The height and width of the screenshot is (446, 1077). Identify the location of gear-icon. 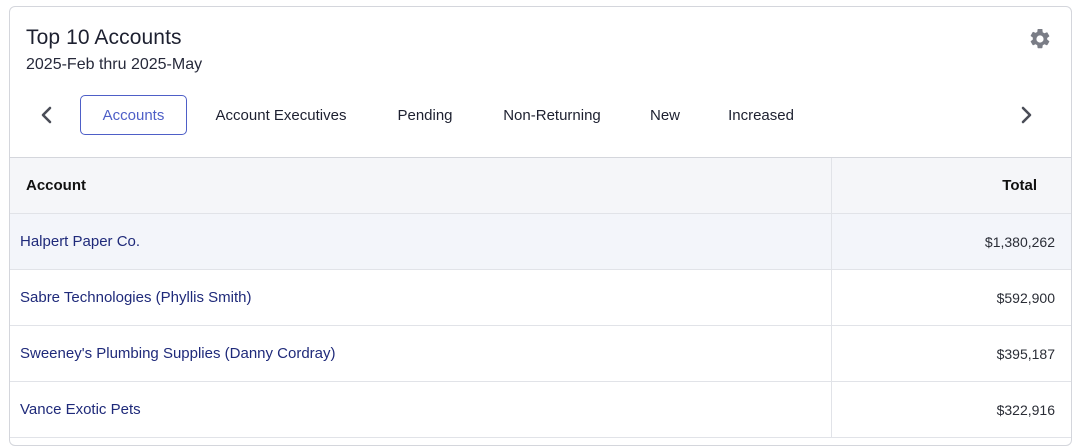
(1040, 39).